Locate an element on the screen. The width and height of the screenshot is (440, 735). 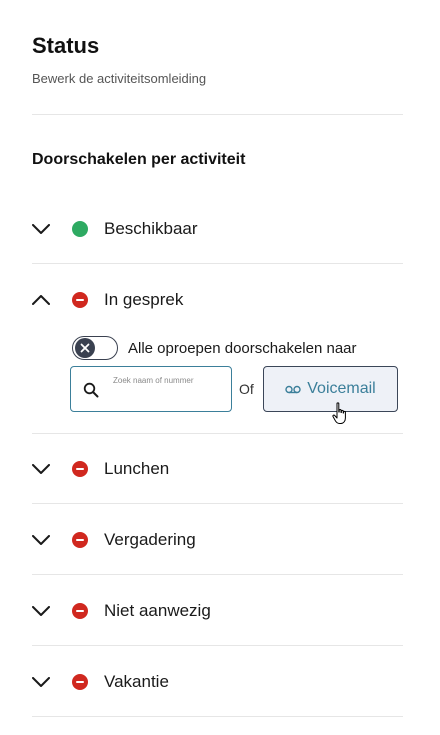
page-title: Status is located at coordinates (66, 45).